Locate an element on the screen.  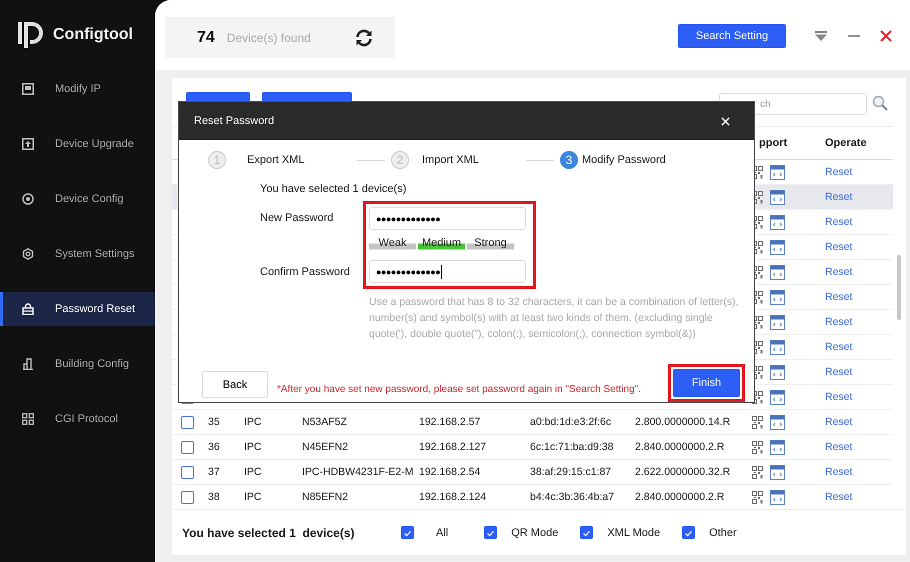
table-cell: 192.168.2.127 is located at coordinates (452, 447).